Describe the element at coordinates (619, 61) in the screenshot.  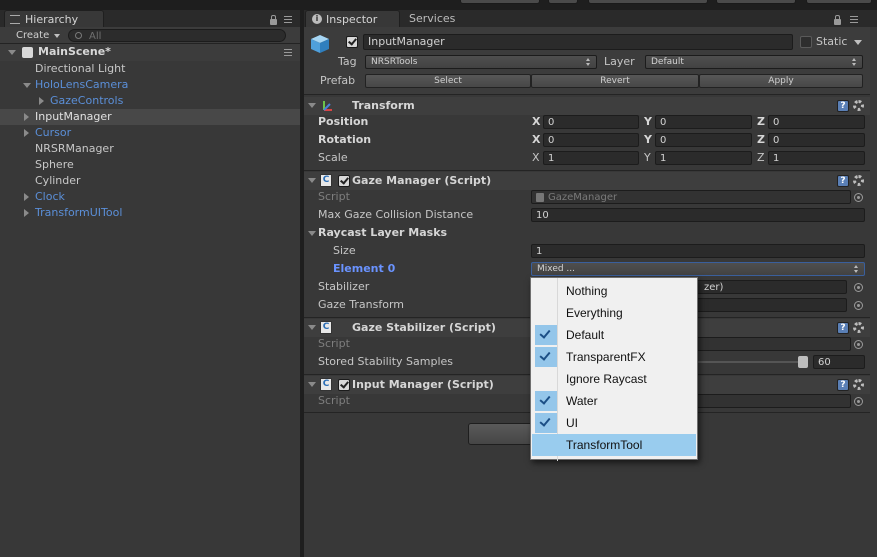
I see `layer-label: Layer` at that location.